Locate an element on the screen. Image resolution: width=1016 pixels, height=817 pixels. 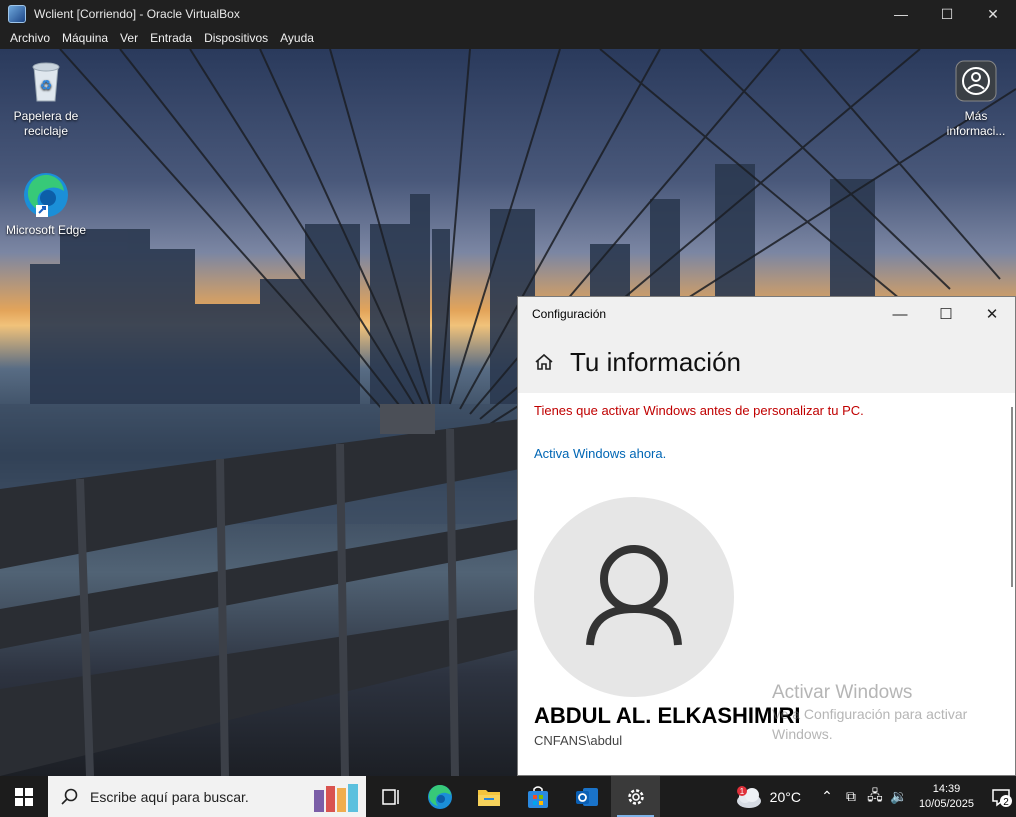
desktop-icon-edge: Microsoft Edge is located at coordinates (46, 204).